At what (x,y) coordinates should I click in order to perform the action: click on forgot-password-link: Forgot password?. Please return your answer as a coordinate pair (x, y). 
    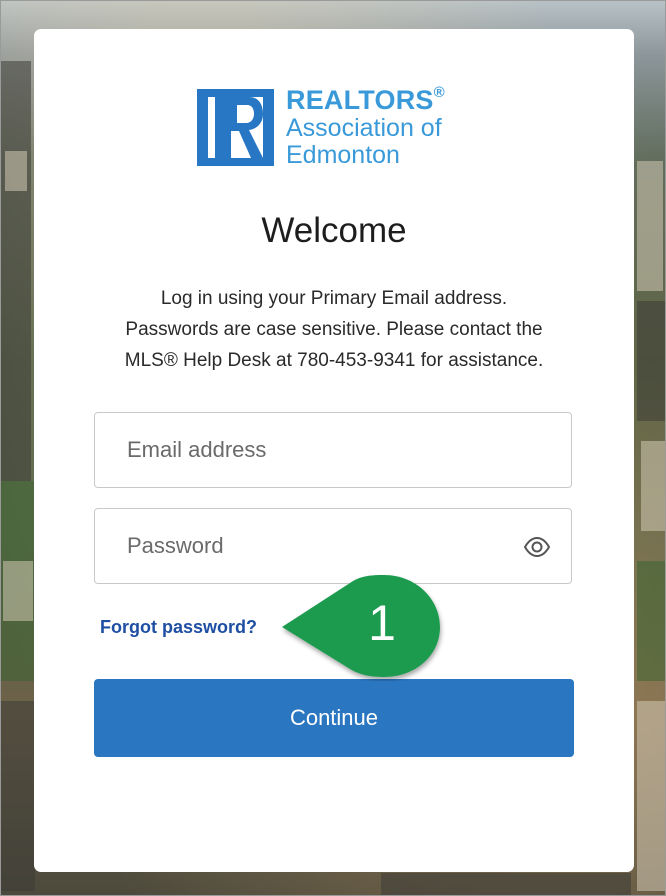
    Looking at the image, I should click on (178, 627).